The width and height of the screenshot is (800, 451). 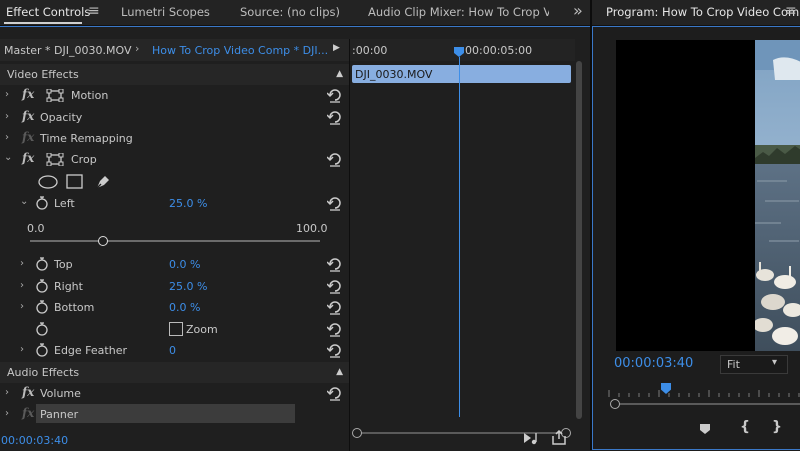 What do you see at coordinates (43, 372) in the screenshot?
I see `audio-effects-label: Audio Effects` at bounding box center [43, 372].